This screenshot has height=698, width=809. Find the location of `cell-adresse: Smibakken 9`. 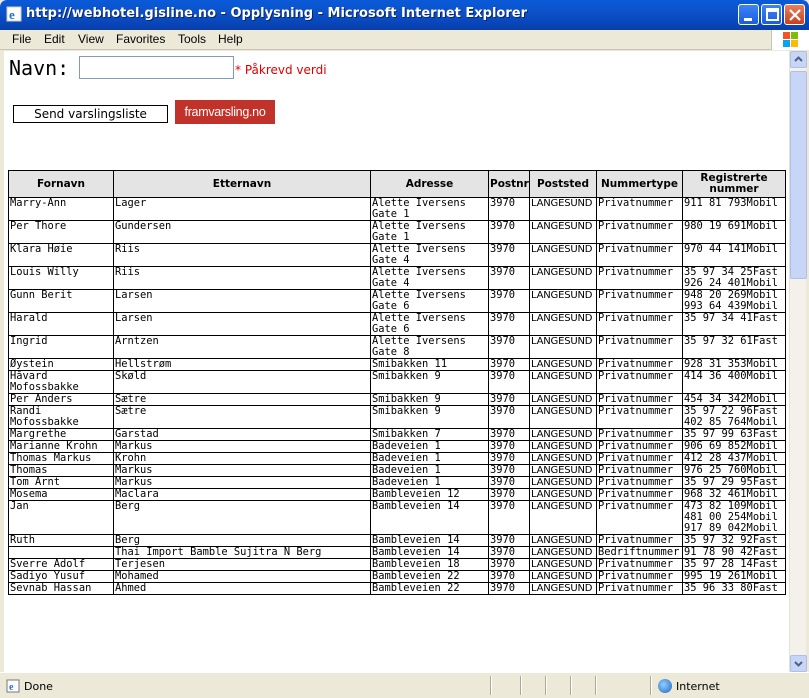

cell-adresse: Smibakken 9 is located at coordinates (429, 382).